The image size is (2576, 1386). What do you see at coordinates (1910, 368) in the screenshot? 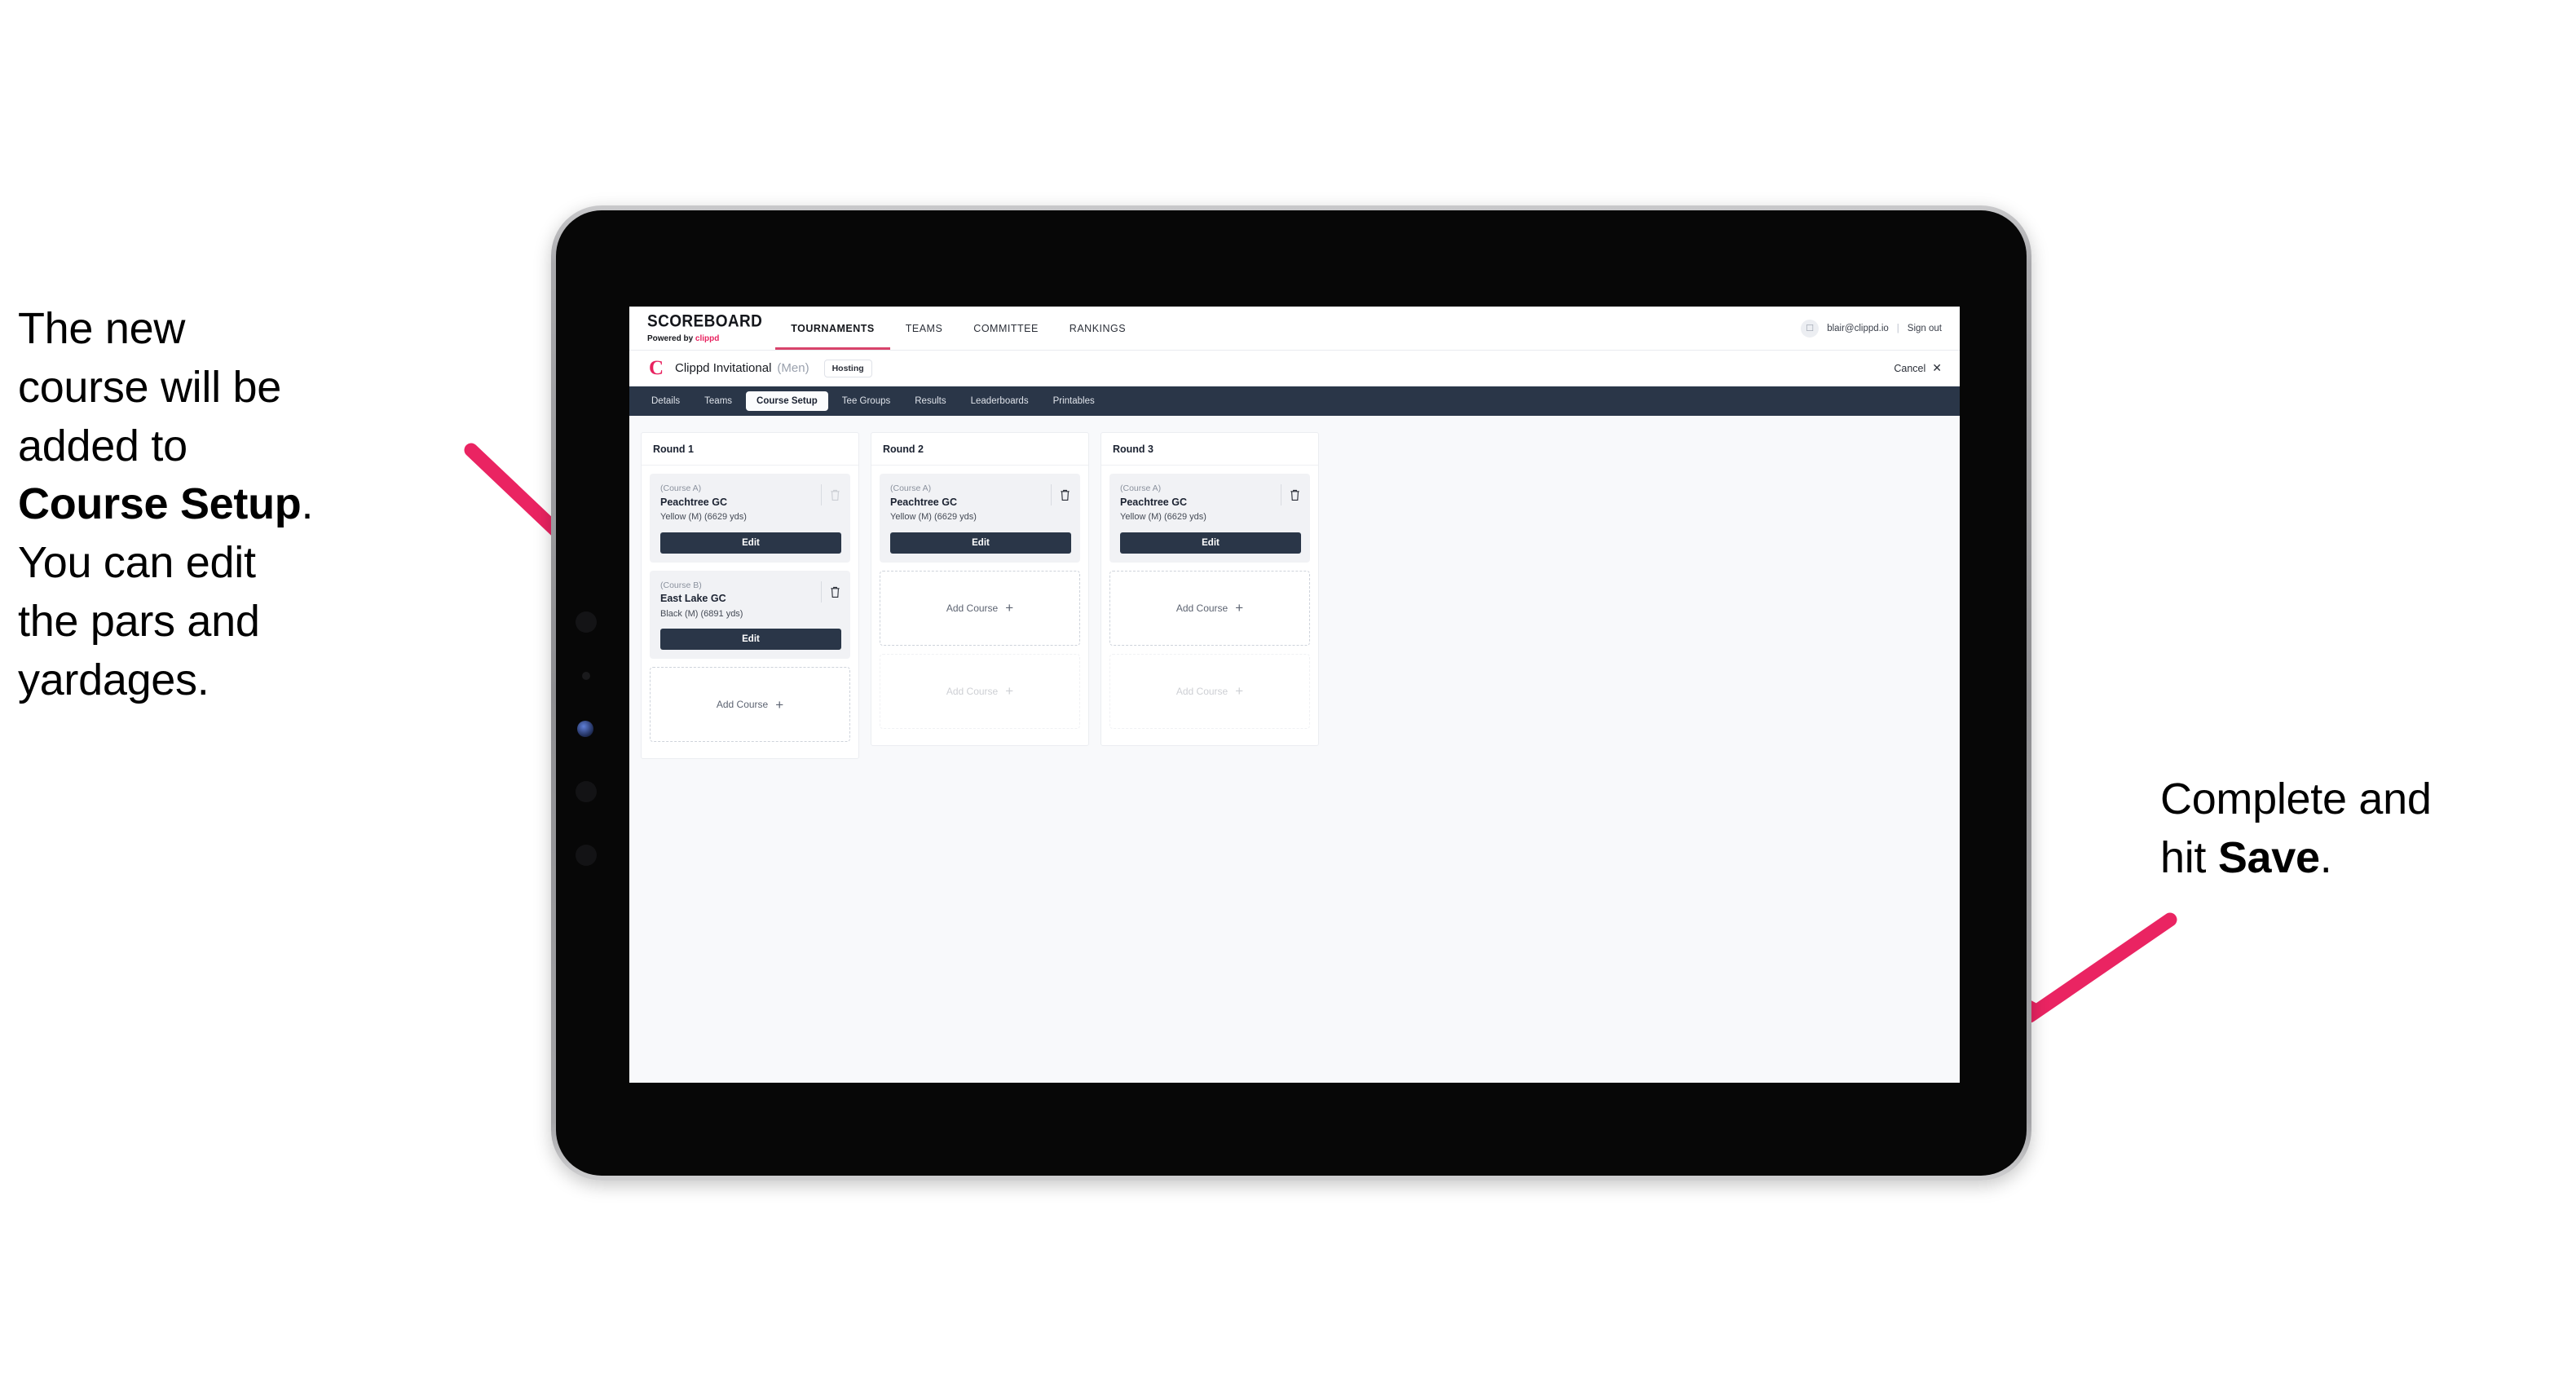
I see `cancel-label: Cancel` at bounding box center [1910, 368].